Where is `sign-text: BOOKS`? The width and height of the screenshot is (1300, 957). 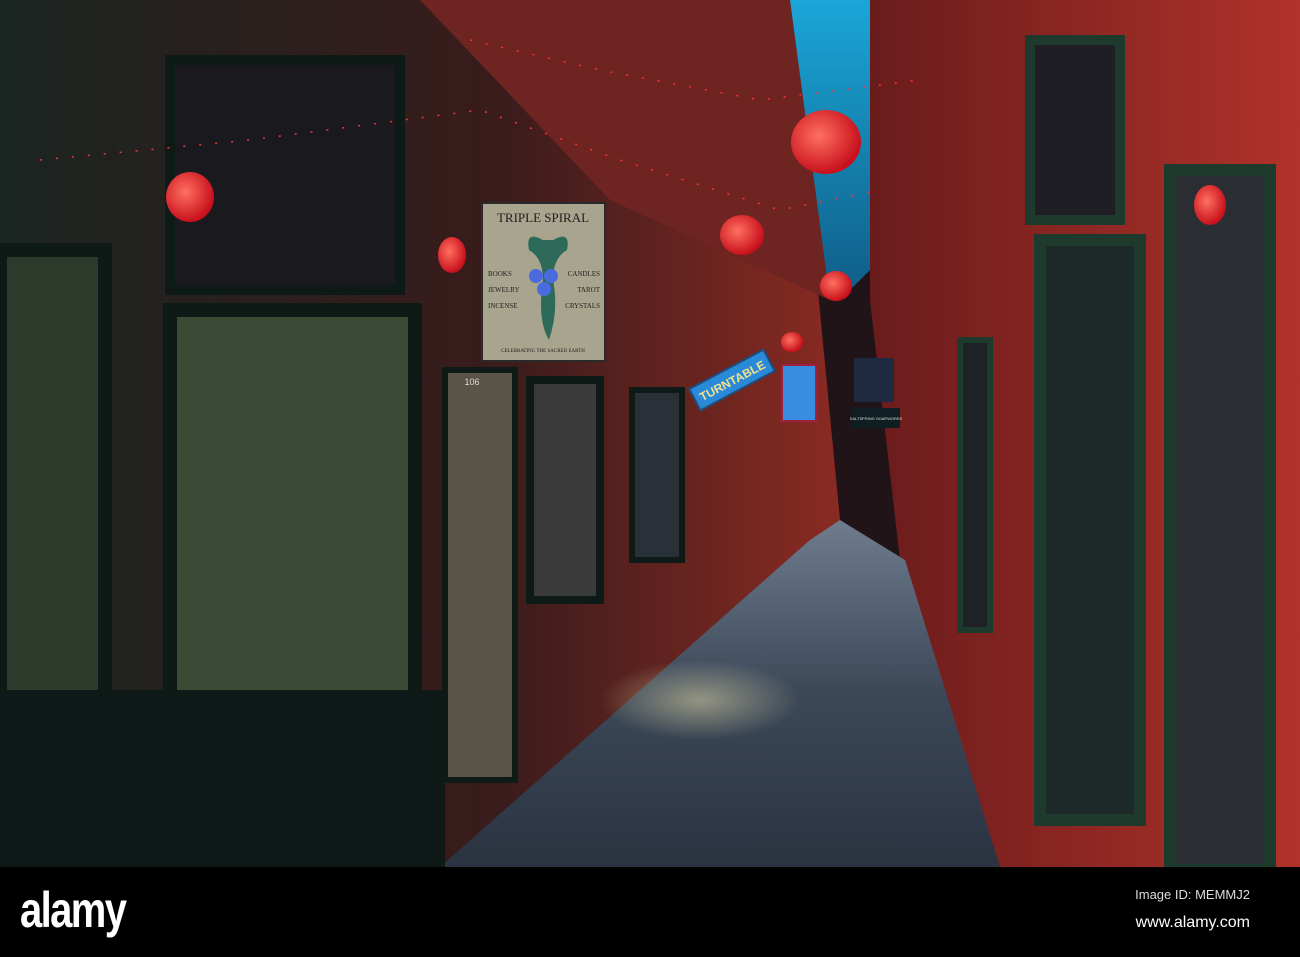 sign-text: BOOKS is located at coordinates (500, 274).